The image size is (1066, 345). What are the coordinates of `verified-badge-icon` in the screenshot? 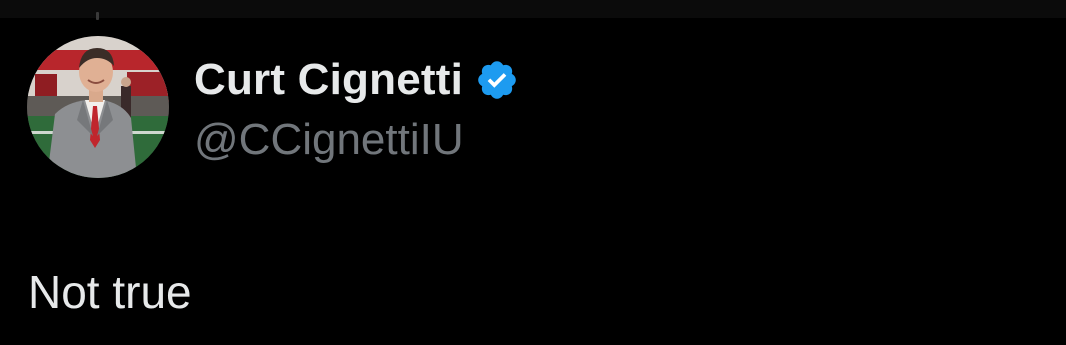 It's located at (497, 80).